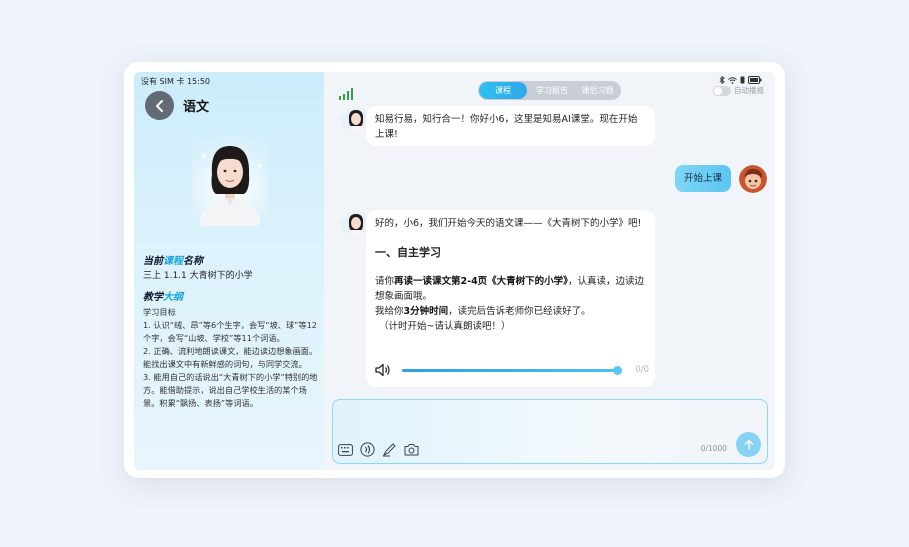 Image resolution: width=909 pixels, height=547 pixels. What do you see at coordinates (389, 449) in the screenshot?
I see `pen-icon` at bounding box center [389, 449].